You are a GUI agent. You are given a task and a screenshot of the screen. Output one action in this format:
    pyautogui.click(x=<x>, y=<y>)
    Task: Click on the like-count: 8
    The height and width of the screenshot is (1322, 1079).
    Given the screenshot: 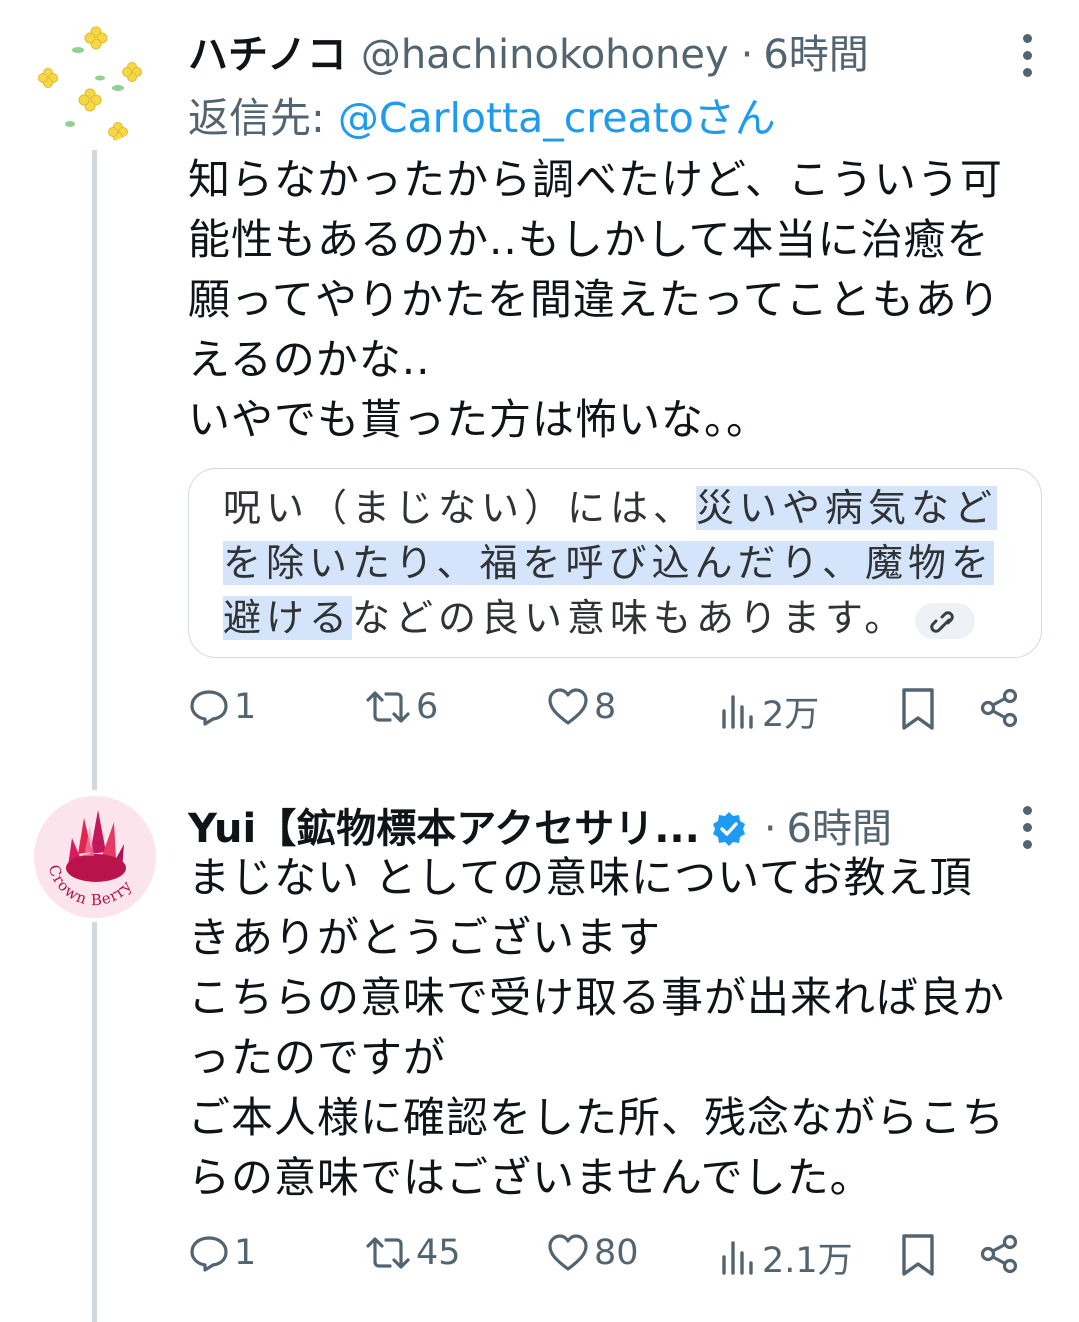 What is the action you would take?
    pyautogui.click(x=605, y=707)
    